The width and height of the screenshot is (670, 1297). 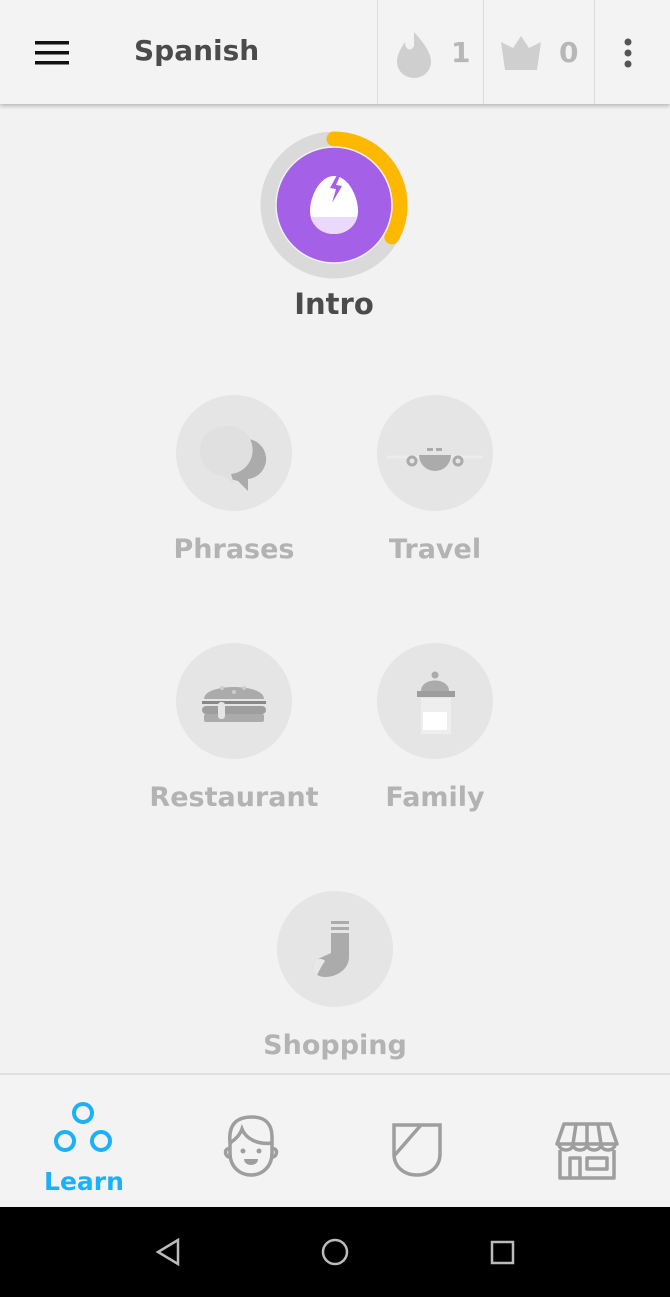 I want to click on crown-icon, so click(x=521, y=53).